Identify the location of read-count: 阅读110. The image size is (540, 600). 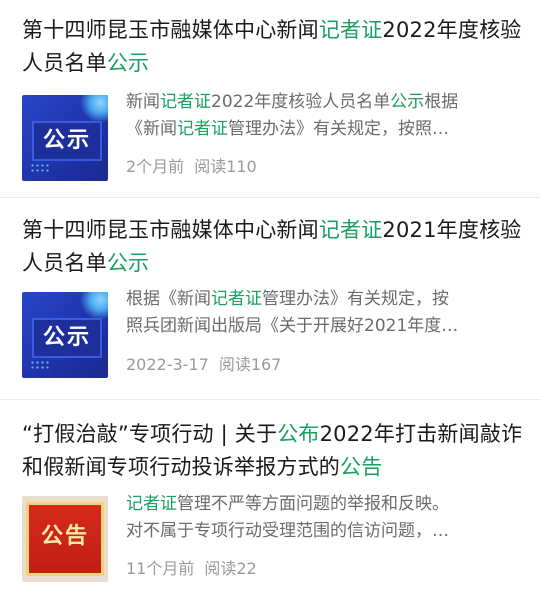
(225, 166).